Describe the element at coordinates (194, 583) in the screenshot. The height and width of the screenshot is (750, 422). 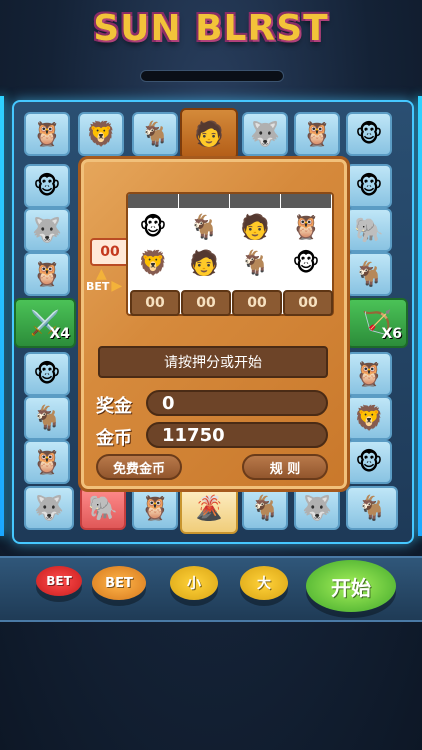
I see `small-button: 小` at that location.